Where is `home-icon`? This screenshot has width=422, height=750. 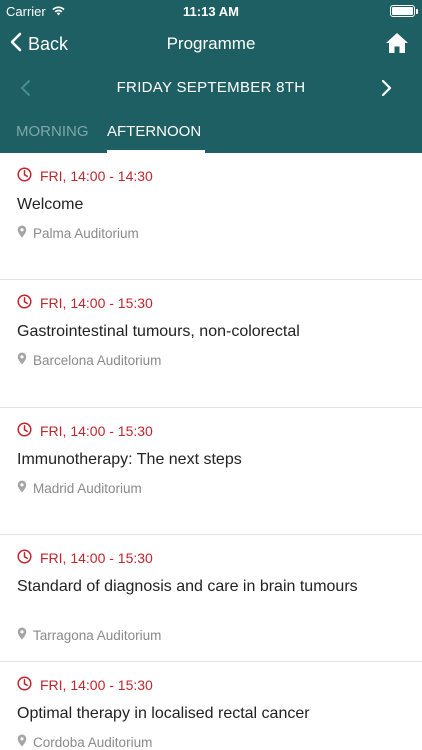
home-icon is located at coordinates (397, 46).